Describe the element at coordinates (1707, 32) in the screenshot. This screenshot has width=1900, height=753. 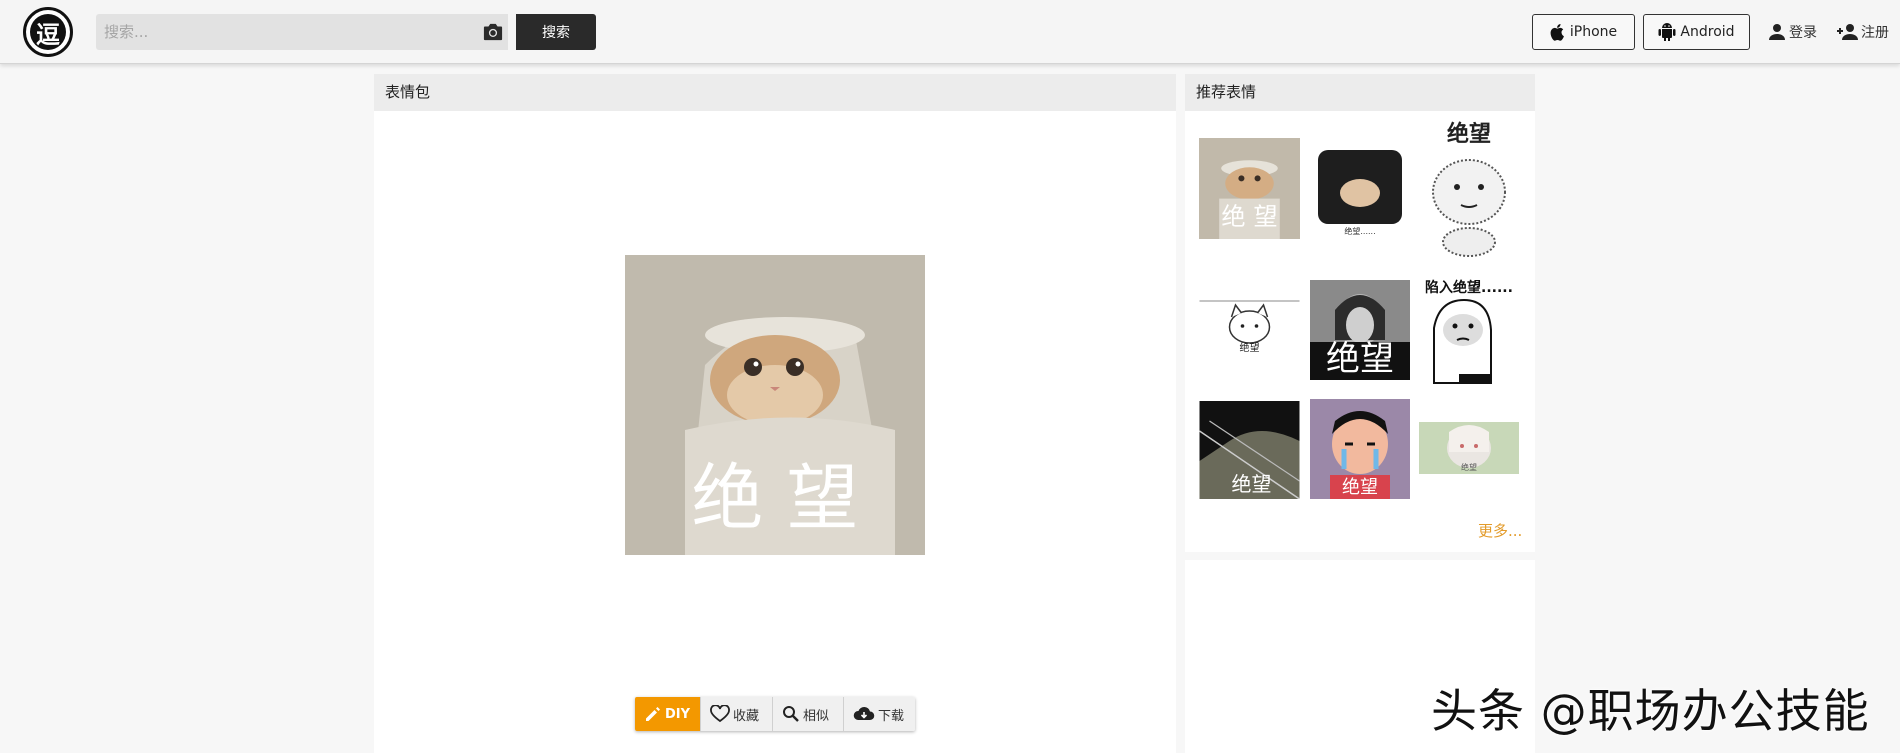
I see `android-label: Android` at that location.